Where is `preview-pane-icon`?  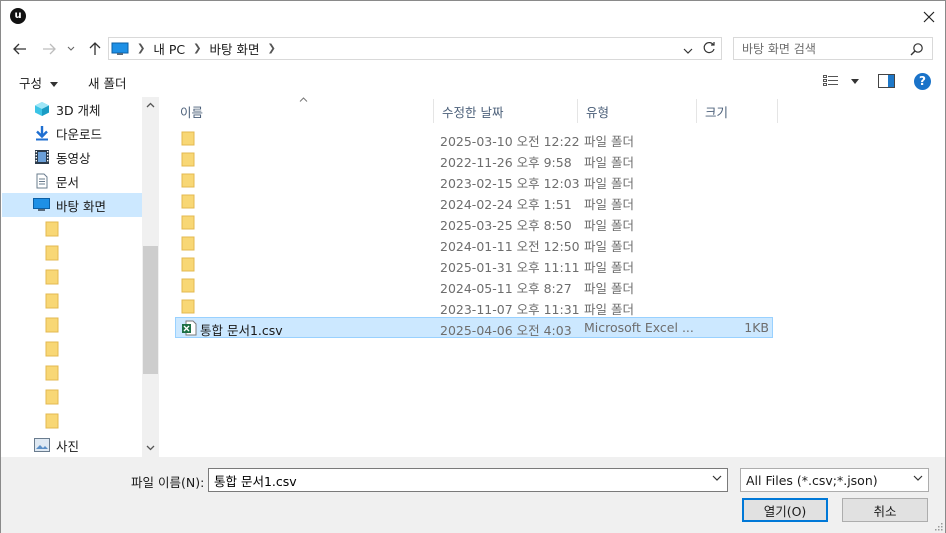
preview-pane-icon is located at coordinates (886, 81).